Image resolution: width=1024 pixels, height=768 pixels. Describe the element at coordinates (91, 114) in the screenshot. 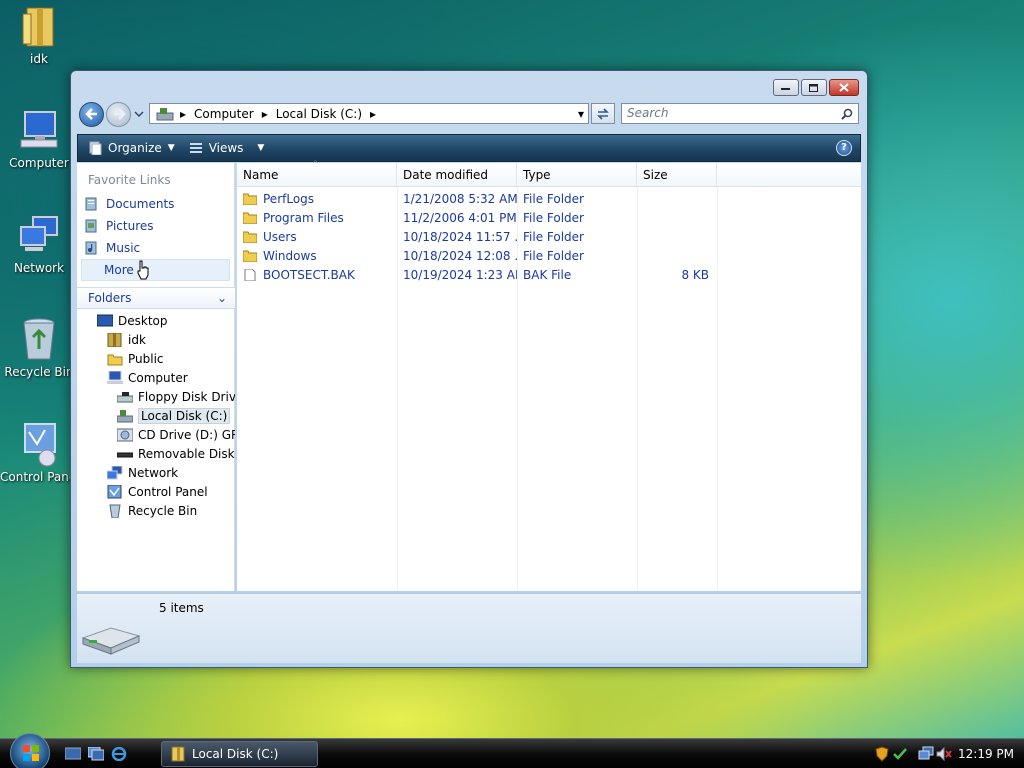

I see `back-button` at that location.